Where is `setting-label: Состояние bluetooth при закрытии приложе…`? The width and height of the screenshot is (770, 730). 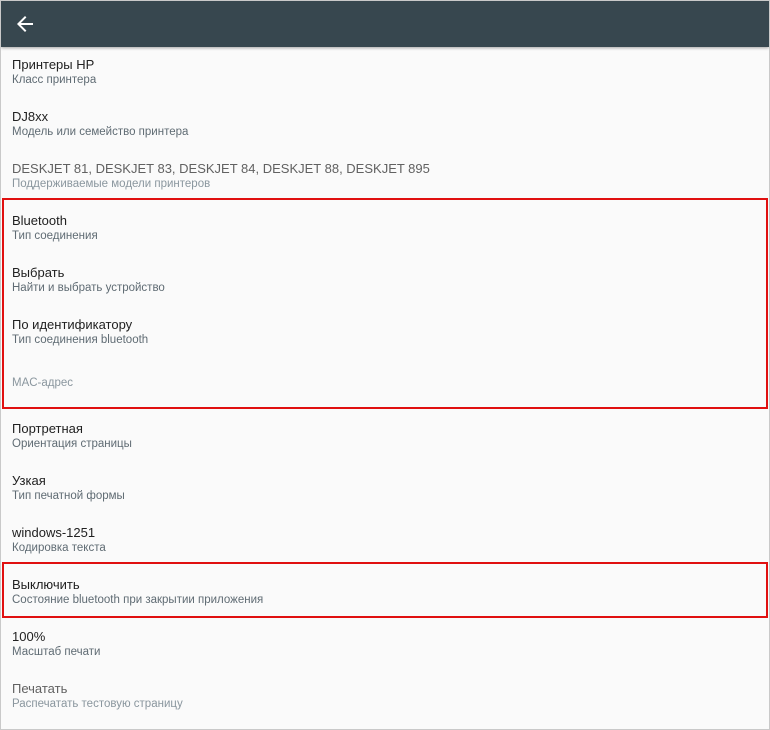
setting-label: Состояние bluetooth при закрытии приложе… is located at coordinates (138, 600).